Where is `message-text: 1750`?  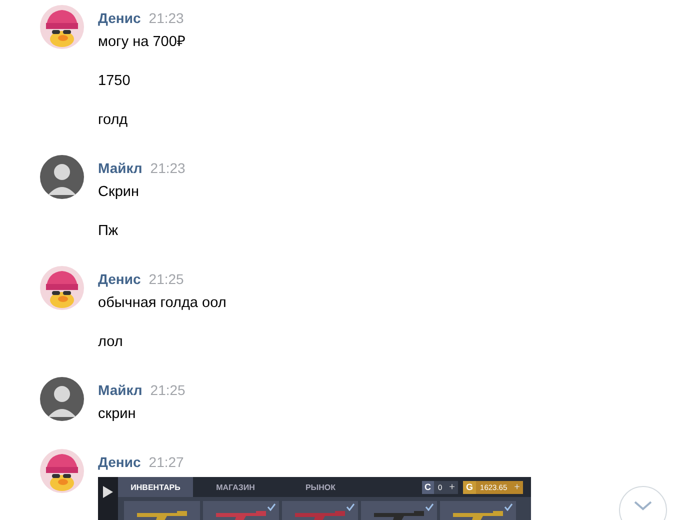
message-text: 1750 is located at coordinates (115, 81).